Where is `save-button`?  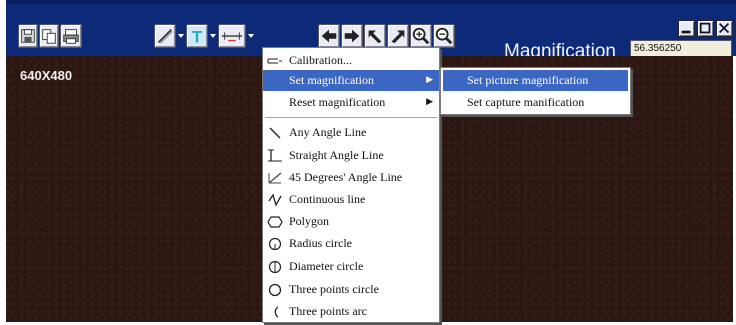
save-button is located at coordinates (28, 36).